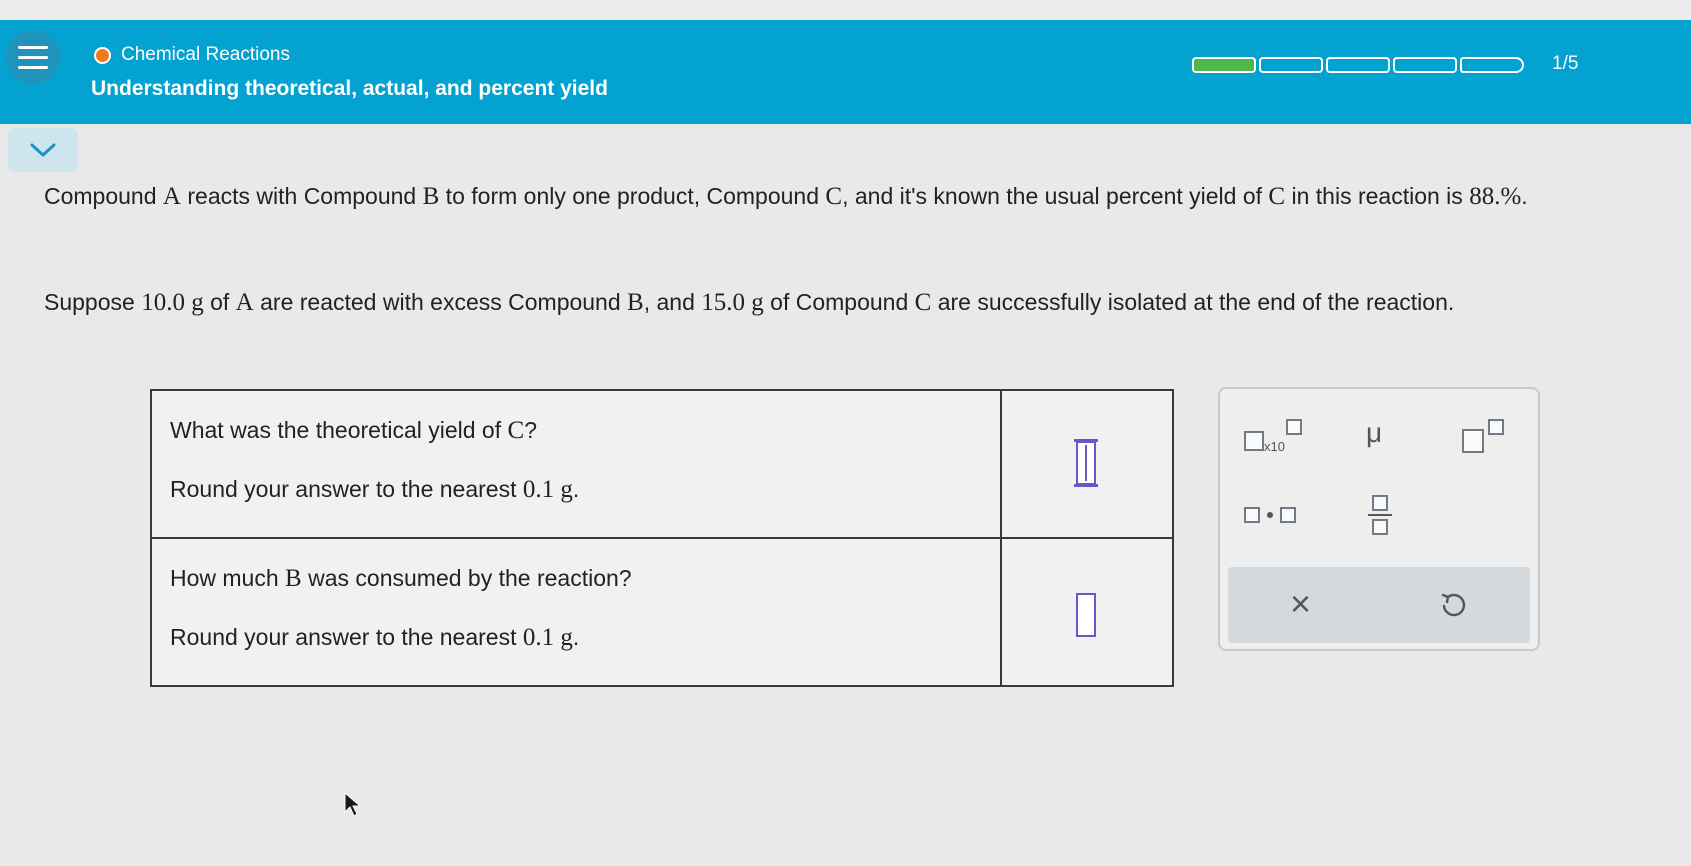 This screenshot has width=1691, height=866. I want to click on superscript-button, so click(1485, 438).